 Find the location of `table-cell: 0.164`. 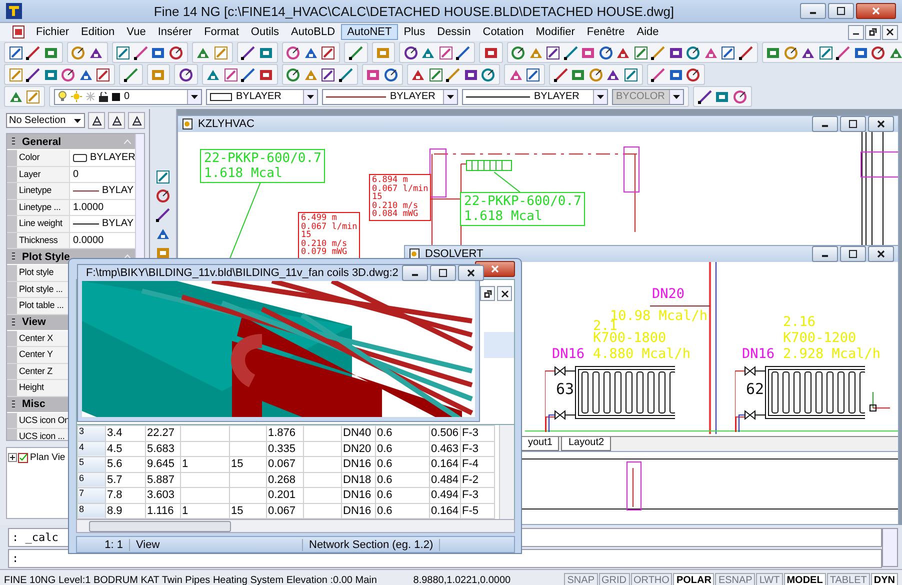

table-cell: 0.164 is located at coordinates (445, 464).